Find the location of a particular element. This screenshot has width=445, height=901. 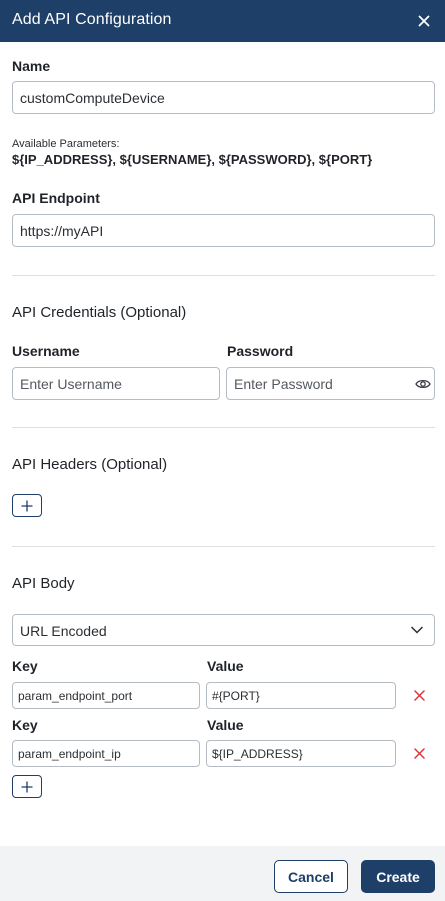

dialog-title: Add API Configuration is located at coordinates (92, 19).